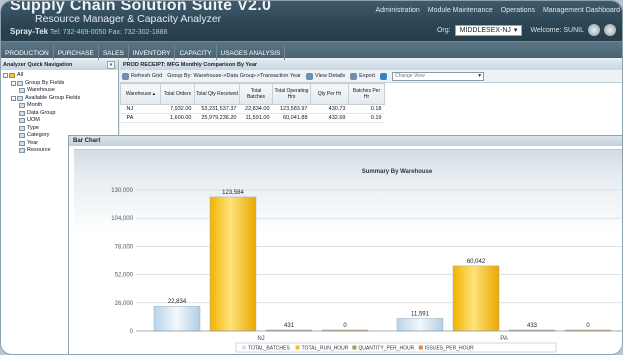 The width and height of the screenshot is (623, 355). What do you see at coordinates (345, 141) in the screenshot?
I see `chart-window-title: Bar Chart` at bounding box center [345, 141].